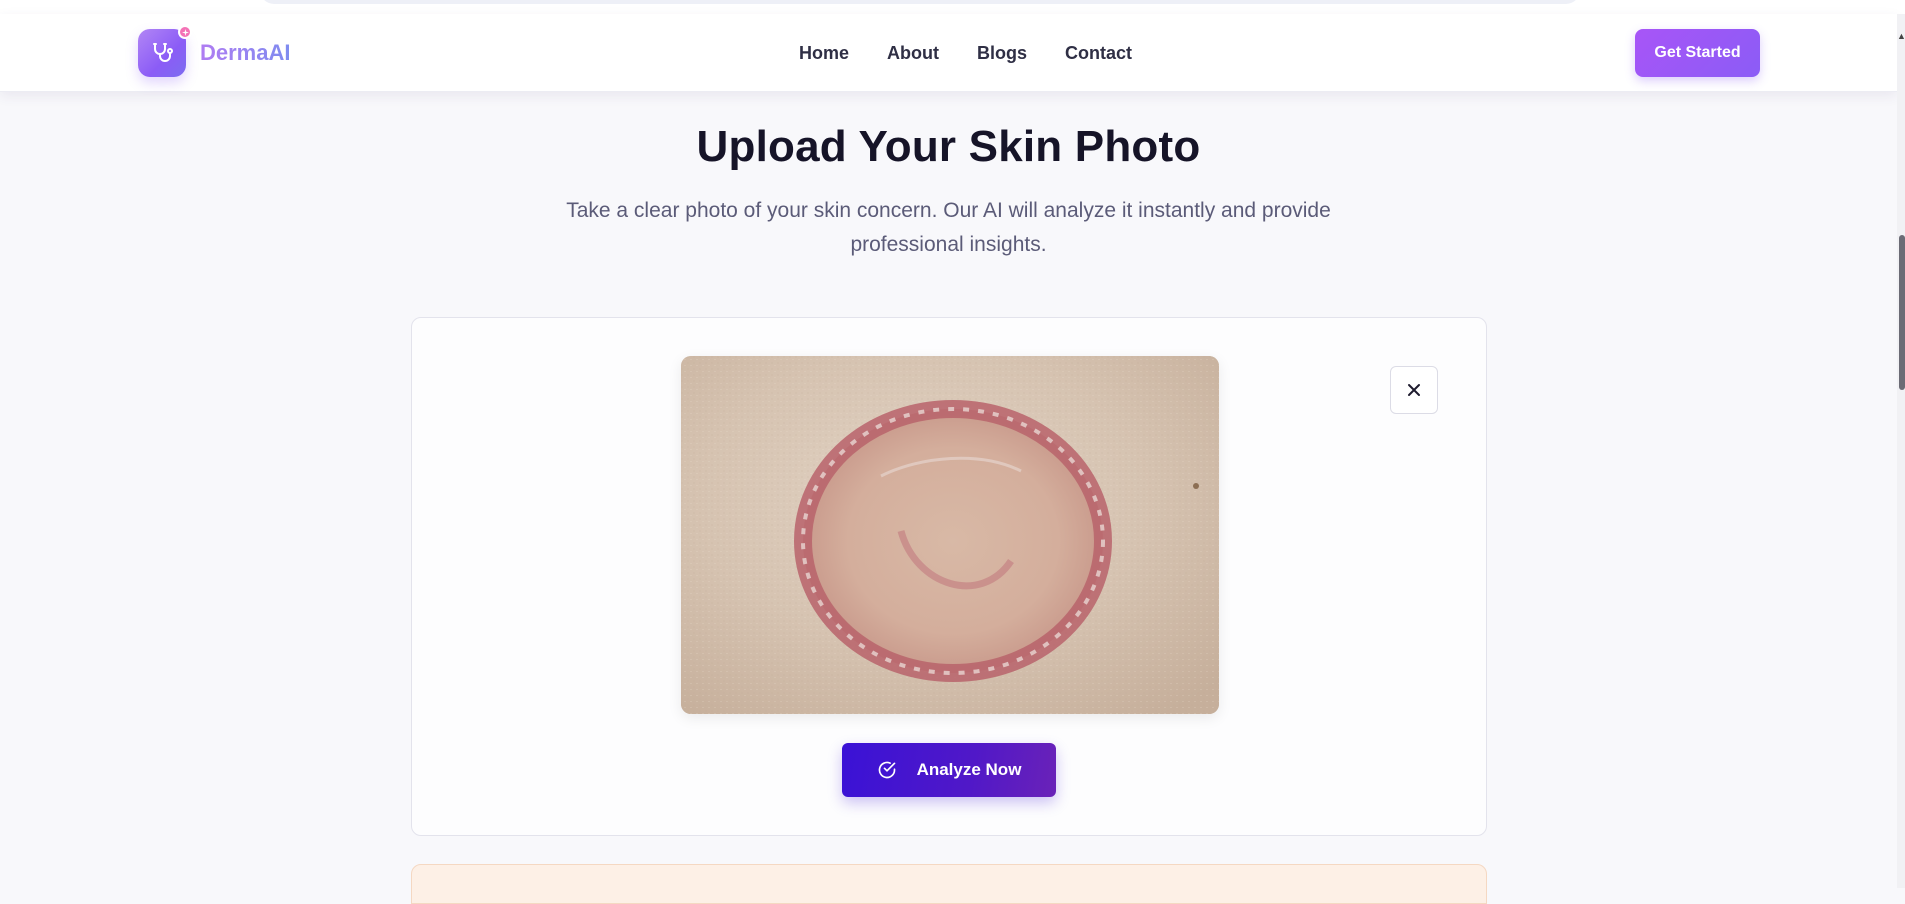 This screenshot has width=1905, height=904. Describe the element at coordinates (952, 7) in the screenshot. I see `browser-top-sliver` at that location.